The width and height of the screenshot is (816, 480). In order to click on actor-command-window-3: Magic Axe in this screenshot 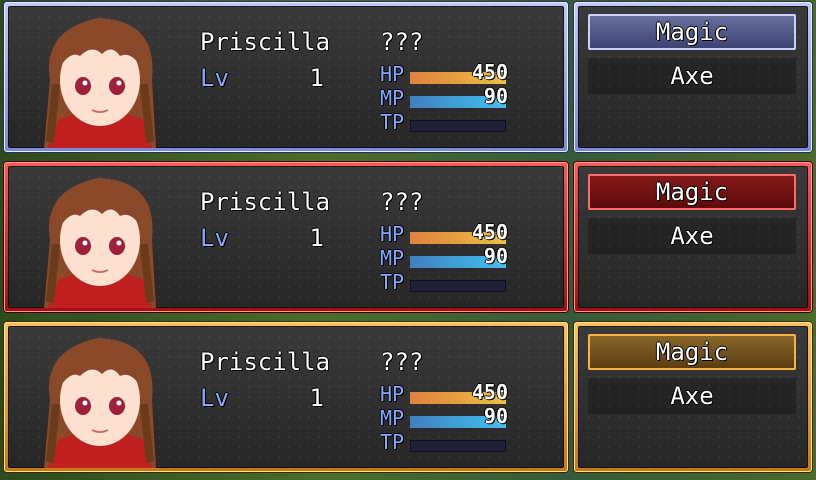, I will do `click(693, 397)`.